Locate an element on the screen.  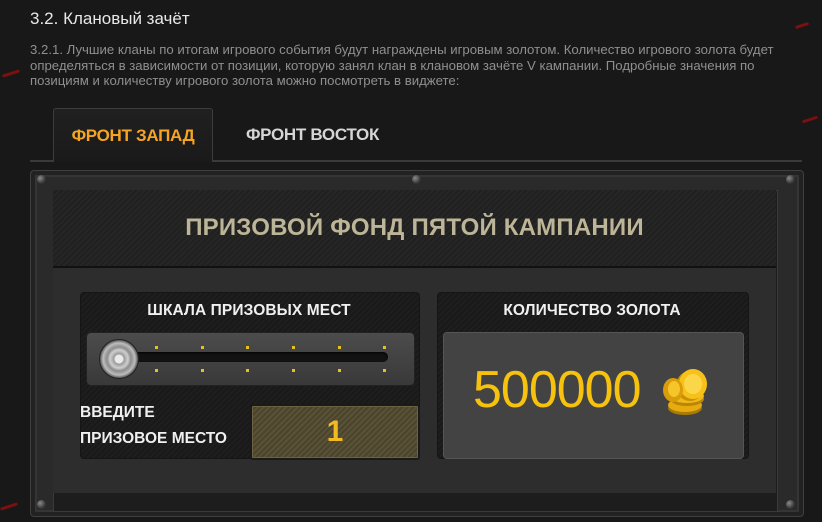
prize-scale-caption: ШКАЛА ПРИЗОВЫХ МЕСТ is located at coordinates (249, 310).